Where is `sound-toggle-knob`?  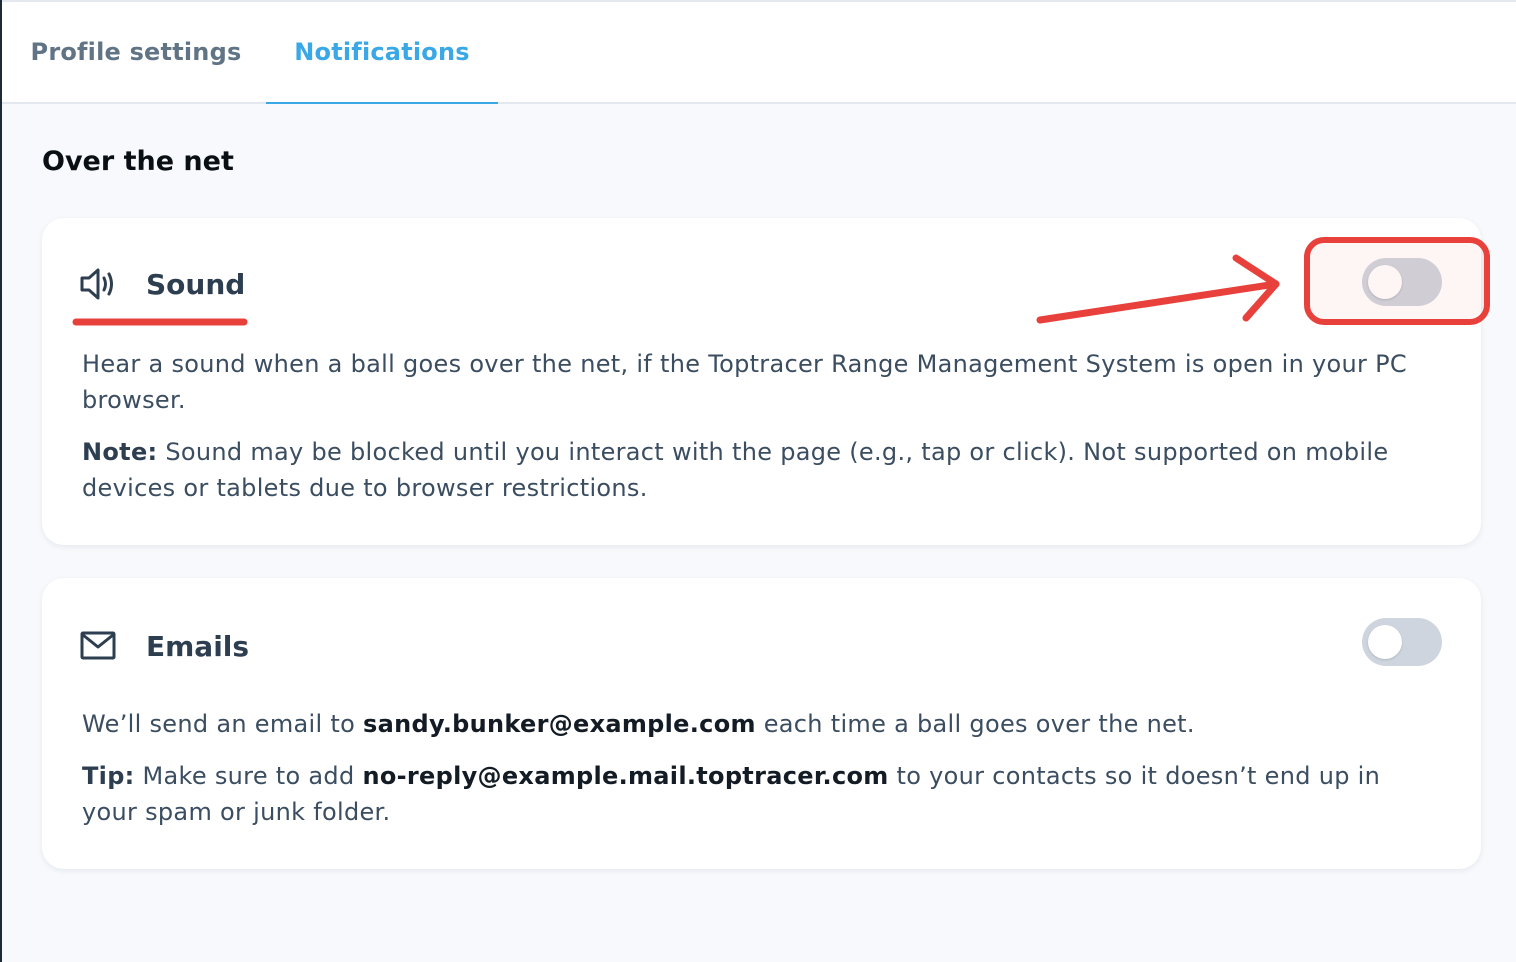
sound-toggle-knob is located at coordinates (1385, 282).